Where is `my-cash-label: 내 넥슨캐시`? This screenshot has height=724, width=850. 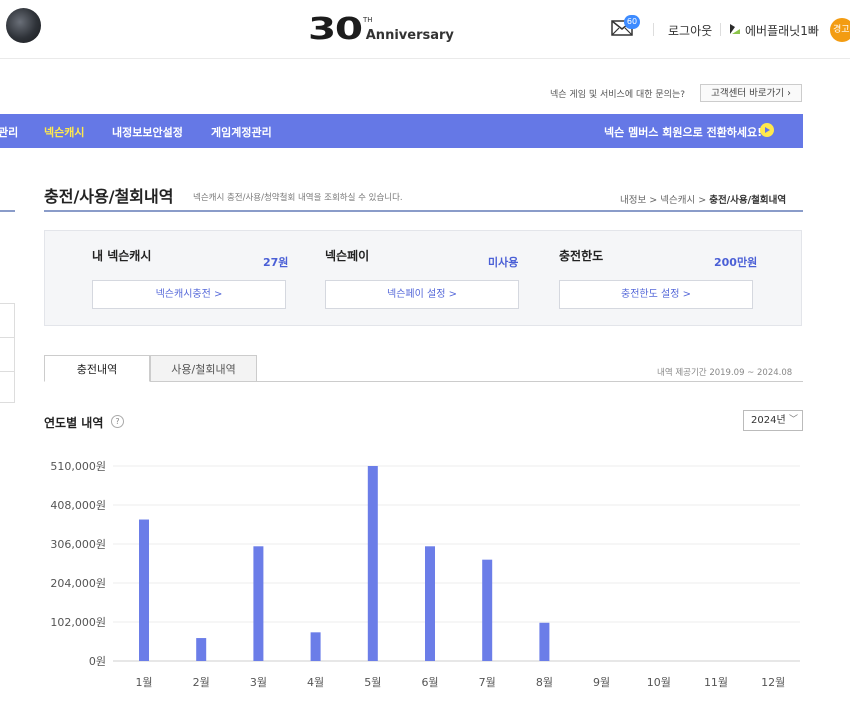
my-cash-label: 내 넥슨캐시 is located at coordinates (122, 256).